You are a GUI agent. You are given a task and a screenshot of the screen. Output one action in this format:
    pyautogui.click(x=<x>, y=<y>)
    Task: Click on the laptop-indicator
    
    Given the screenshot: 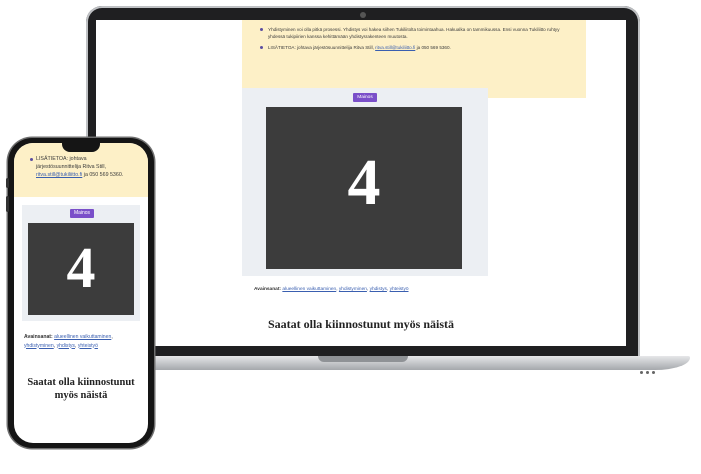 What is the action you would take?
    pyautogui.click(x=652, y=367)
    